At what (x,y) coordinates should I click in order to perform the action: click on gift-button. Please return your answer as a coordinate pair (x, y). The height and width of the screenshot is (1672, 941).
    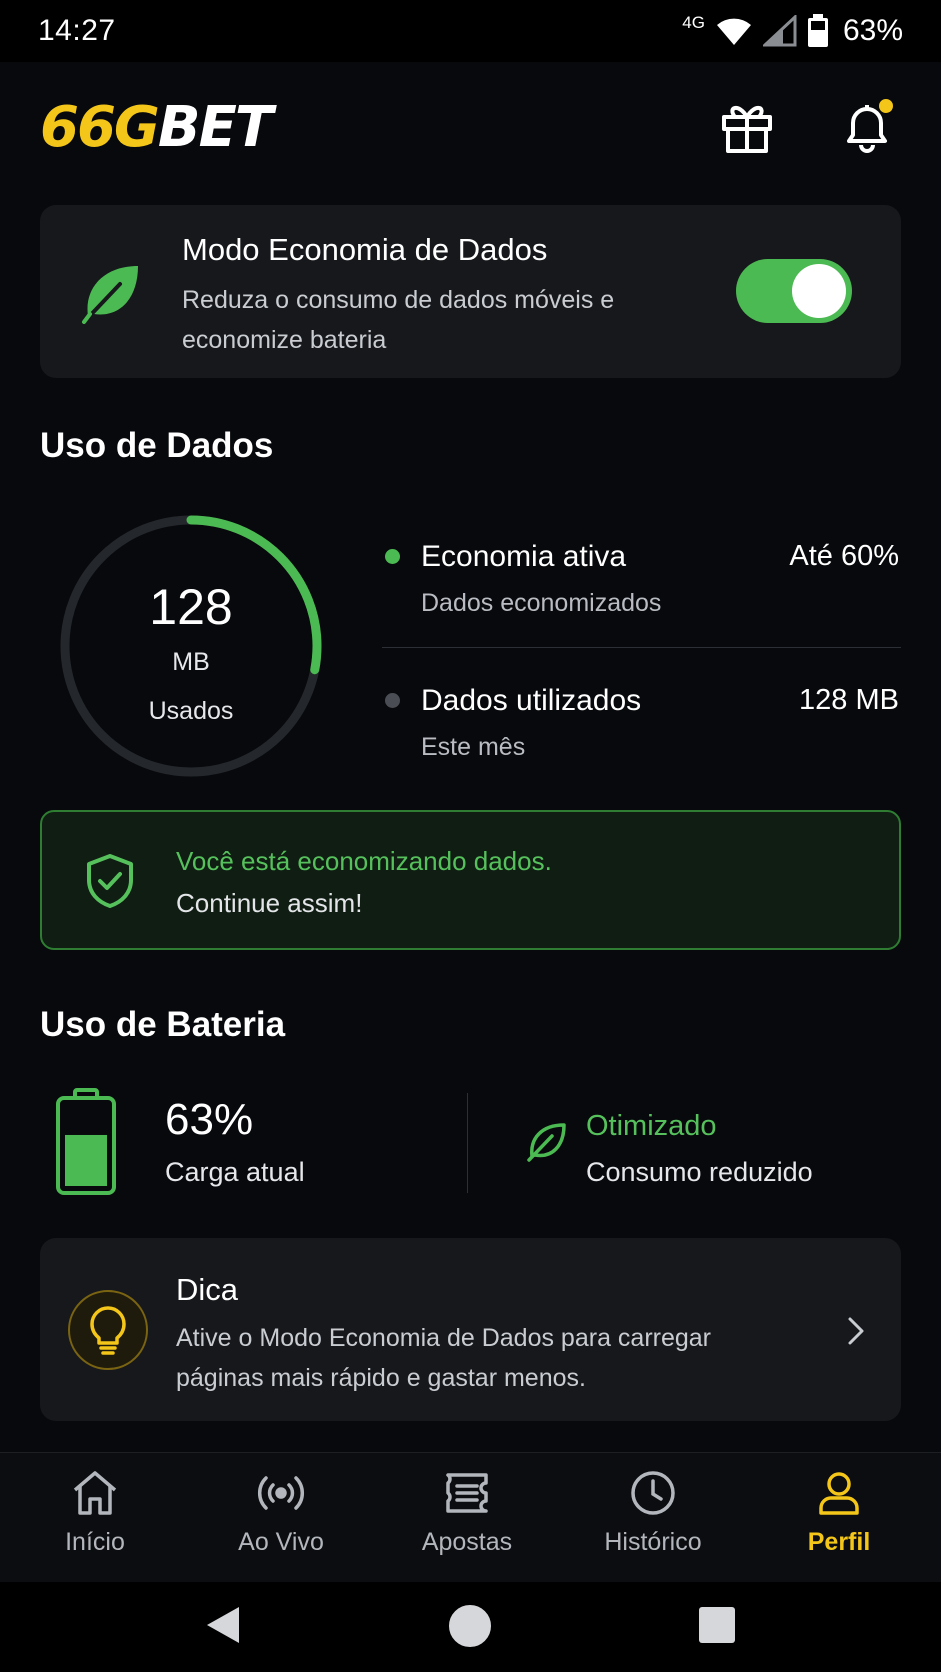
    Looking at the image, I should click on (747, 127).